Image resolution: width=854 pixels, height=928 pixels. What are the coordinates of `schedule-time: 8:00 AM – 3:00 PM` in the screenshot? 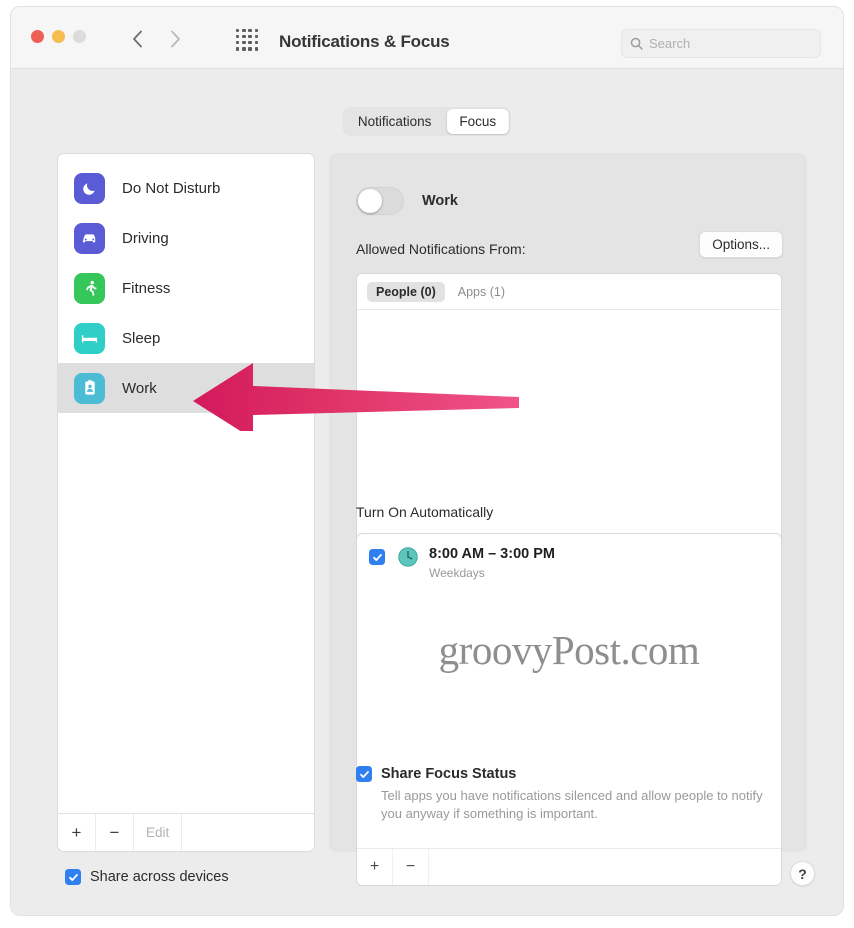 It's located at (492, 554).